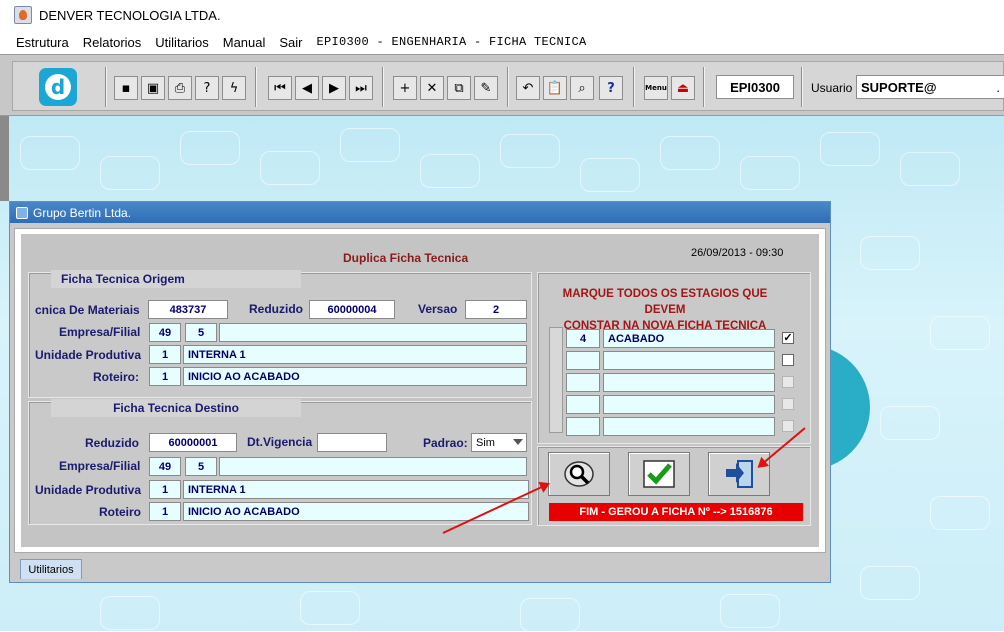 The height and width of the screenshot is (632, 1004). I want to click on estagio-desc: ACABADO, so click(689, 338).